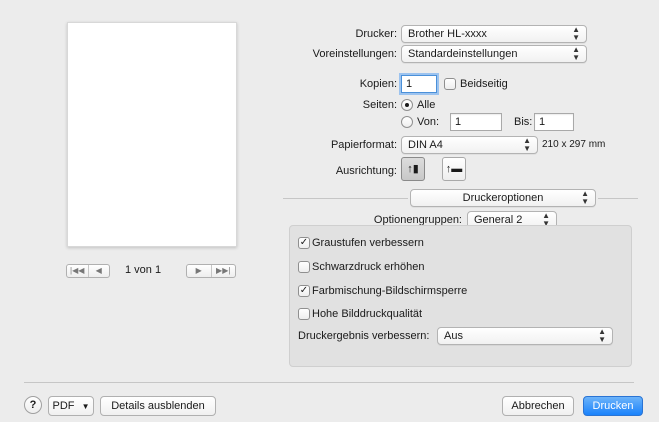 This screenshot has width=659, height=422. I want to click on black-print-checkbox, so click(304, 267).